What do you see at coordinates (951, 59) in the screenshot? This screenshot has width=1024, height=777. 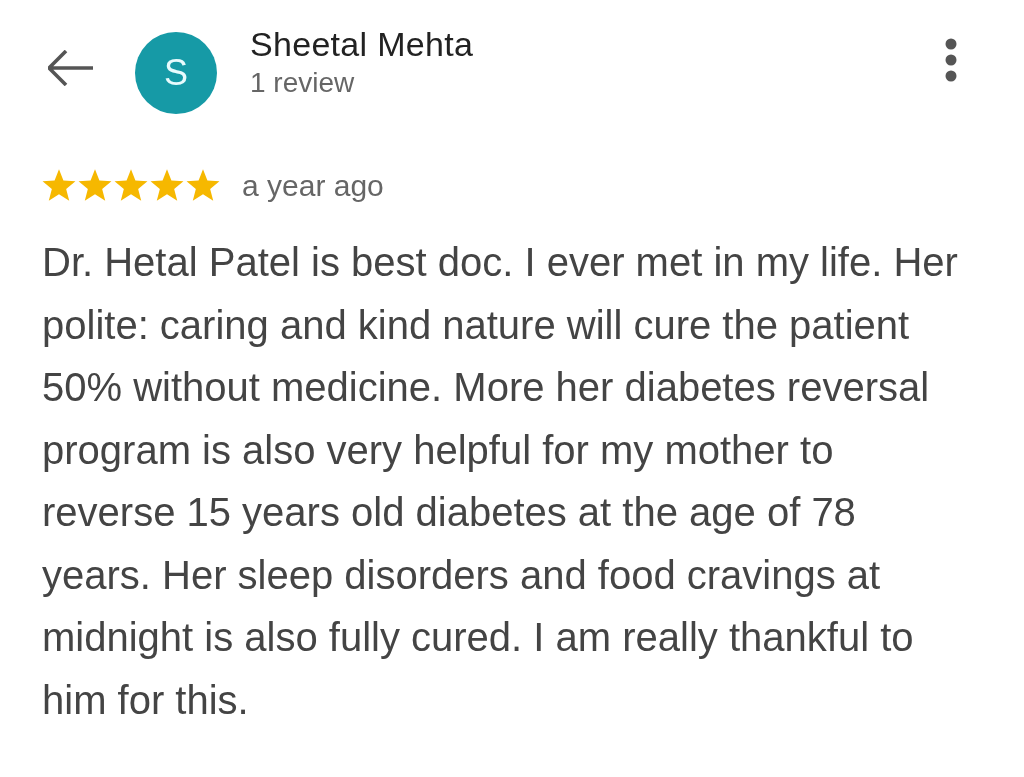 I see `more-options-icon` at bounding box center [951, 59].